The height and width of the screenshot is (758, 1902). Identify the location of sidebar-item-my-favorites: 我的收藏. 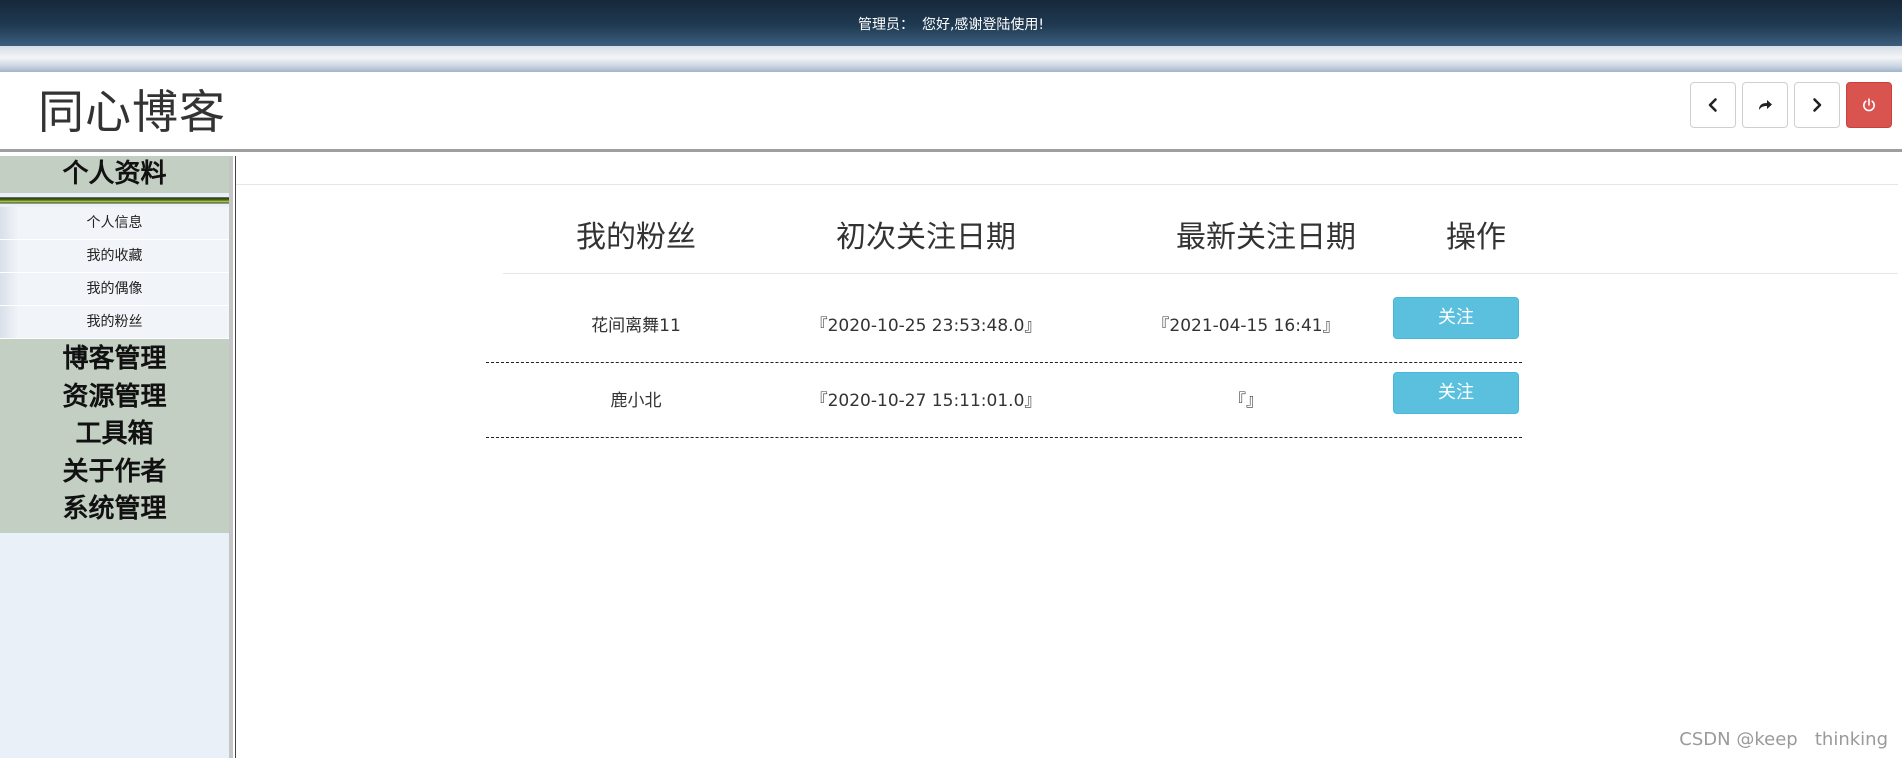
(114, 256).